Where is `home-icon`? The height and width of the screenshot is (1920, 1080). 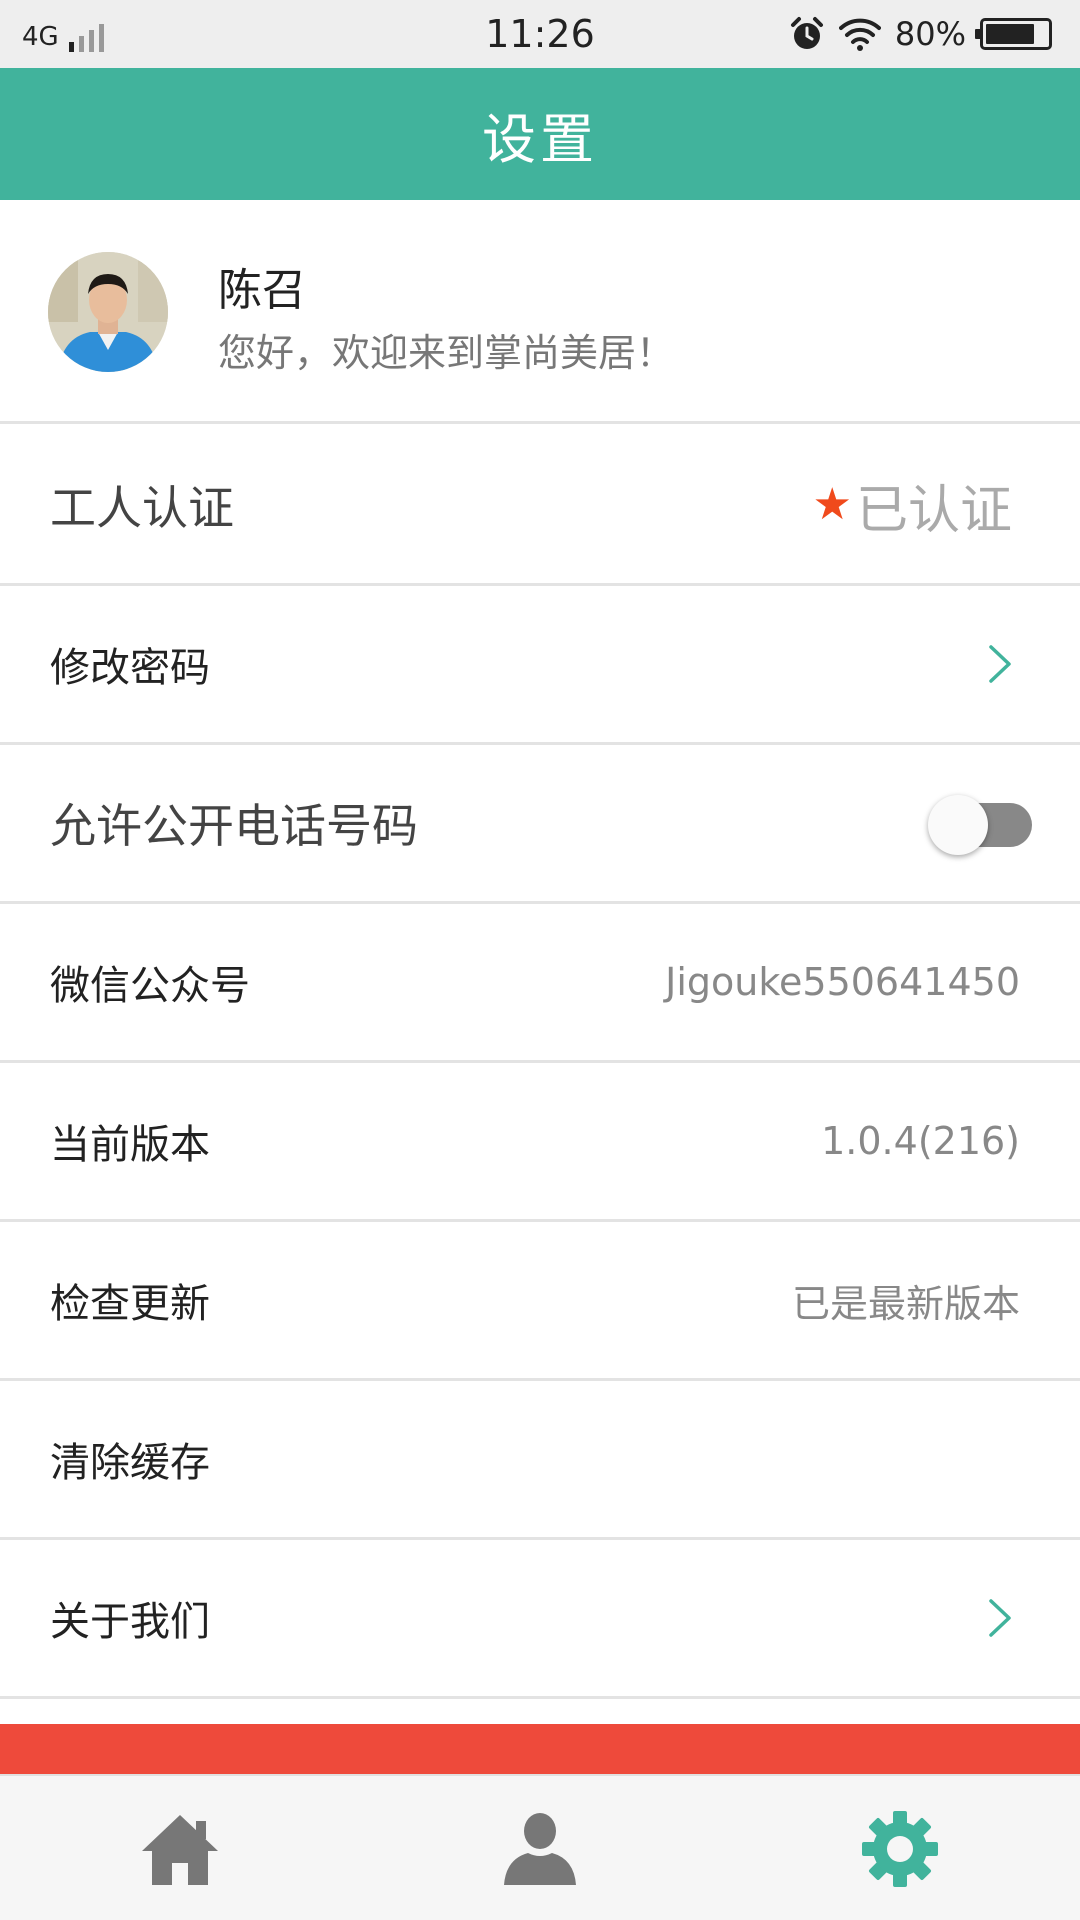
home-icon is located at coordinates (180, 1850).